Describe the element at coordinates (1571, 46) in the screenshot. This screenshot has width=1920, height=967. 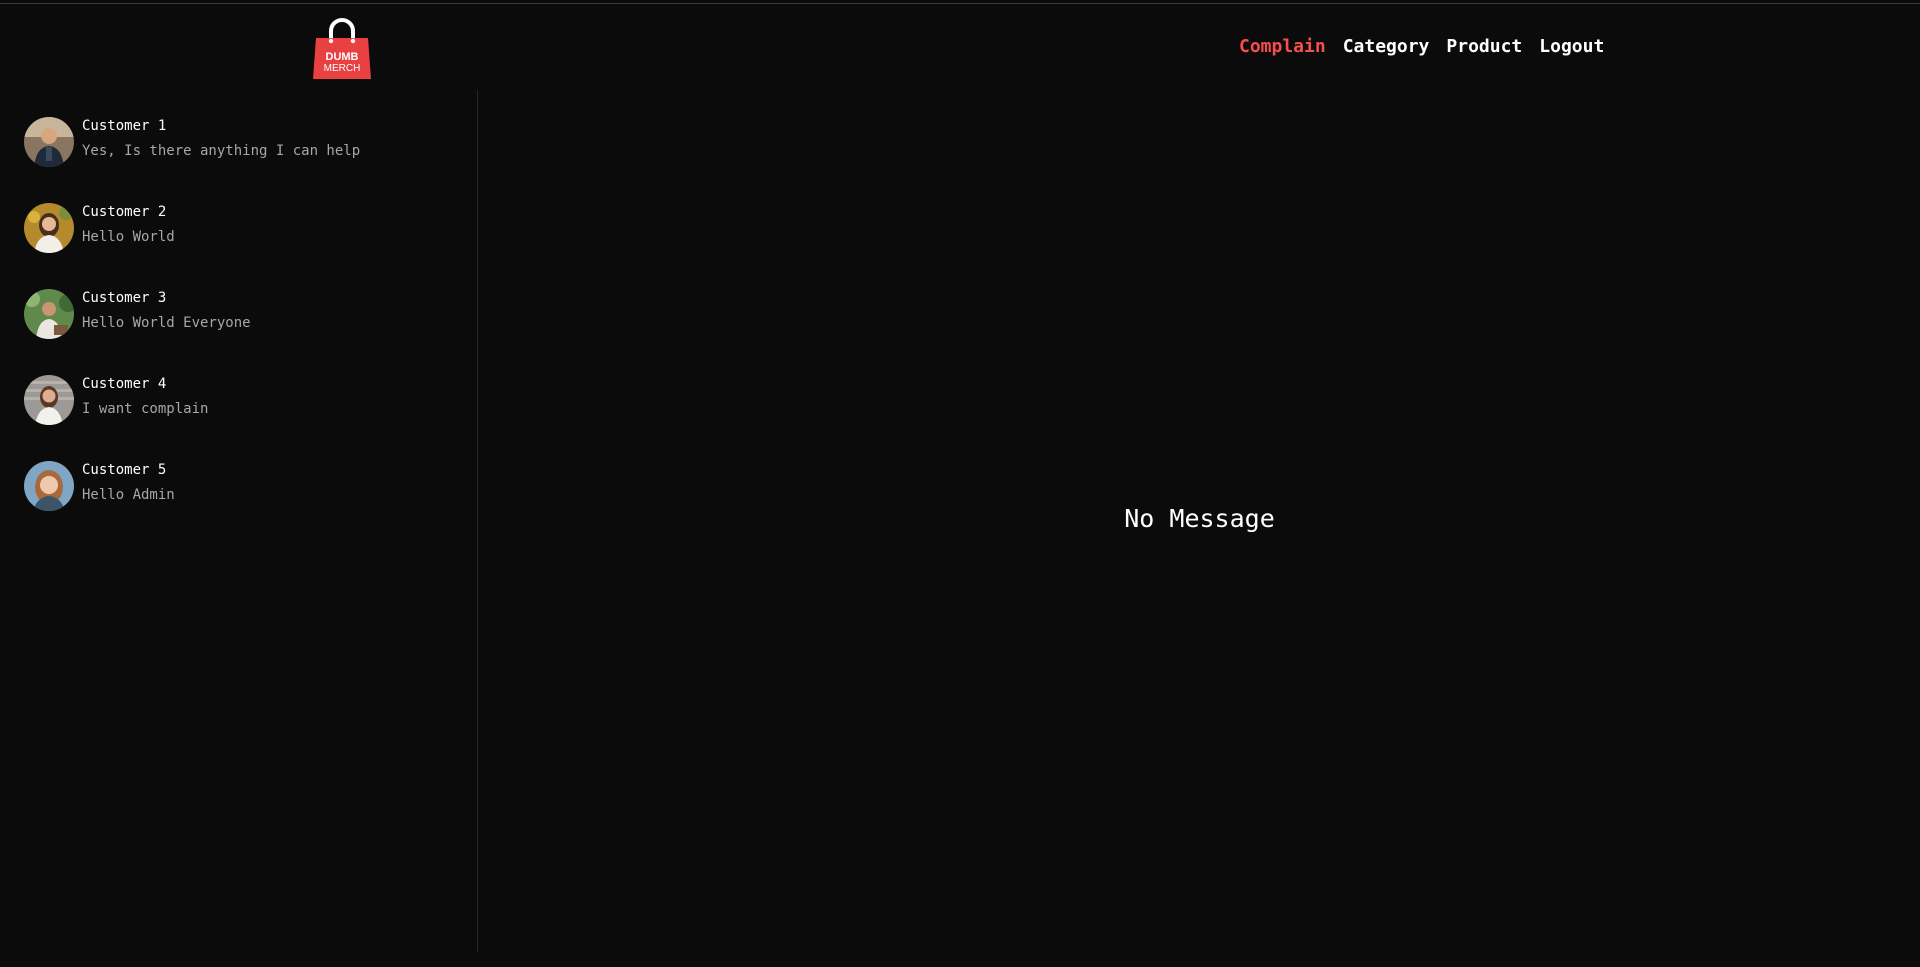
I see `nav-logout: Logout` at that location.